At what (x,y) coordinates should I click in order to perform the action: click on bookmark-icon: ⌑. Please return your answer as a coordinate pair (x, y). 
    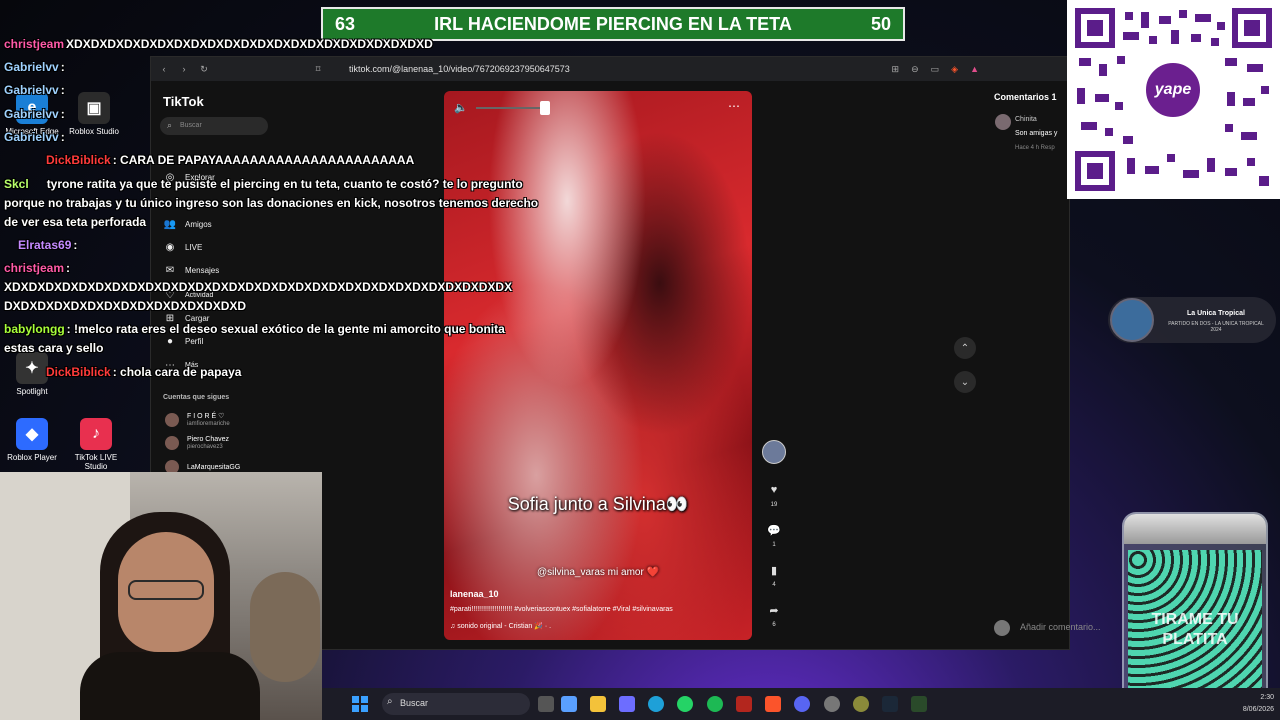
    Looking at the image, I should click on (318, 69).